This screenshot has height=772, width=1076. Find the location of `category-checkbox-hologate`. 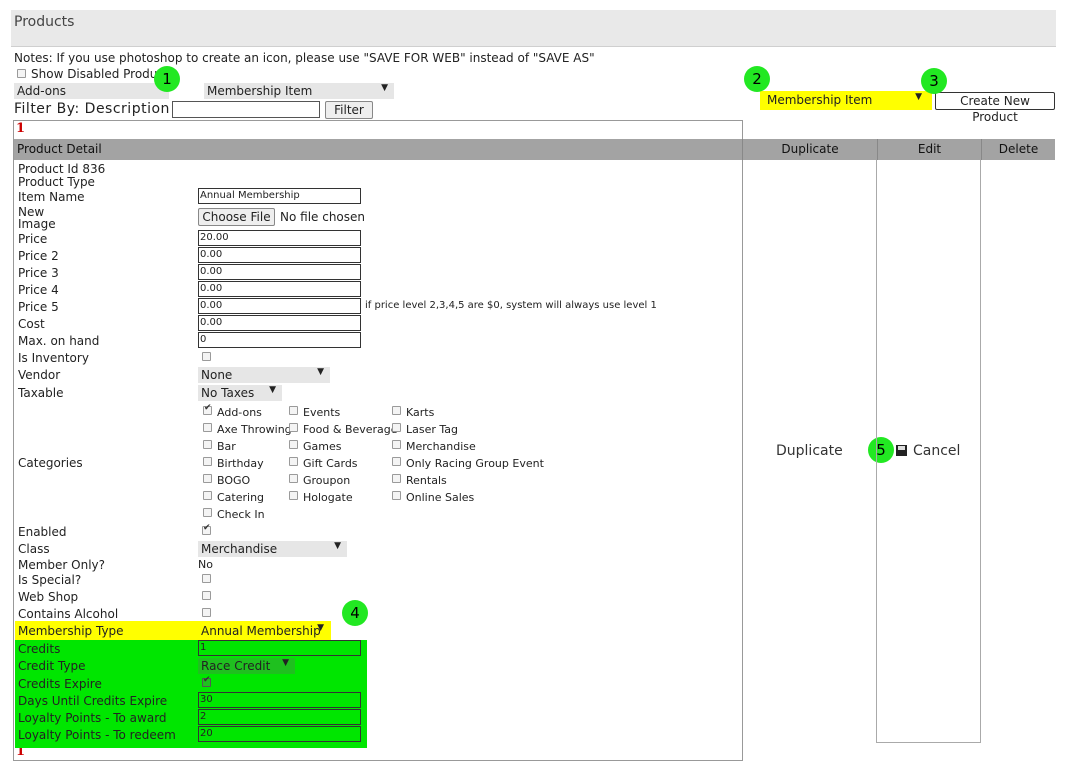

category-checkbox-hologate is located at coordinates (293, 495).